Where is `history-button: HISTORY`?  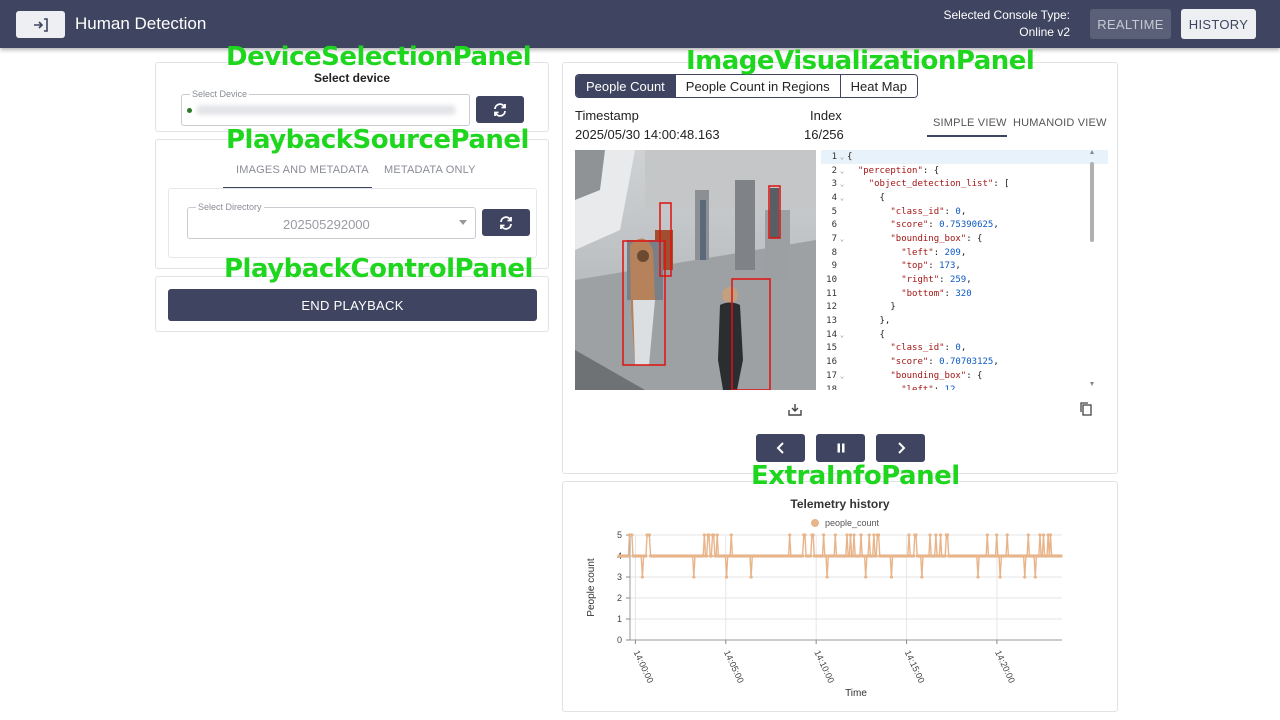
history-button: HISTORY is located at coordinates (1218, 24).